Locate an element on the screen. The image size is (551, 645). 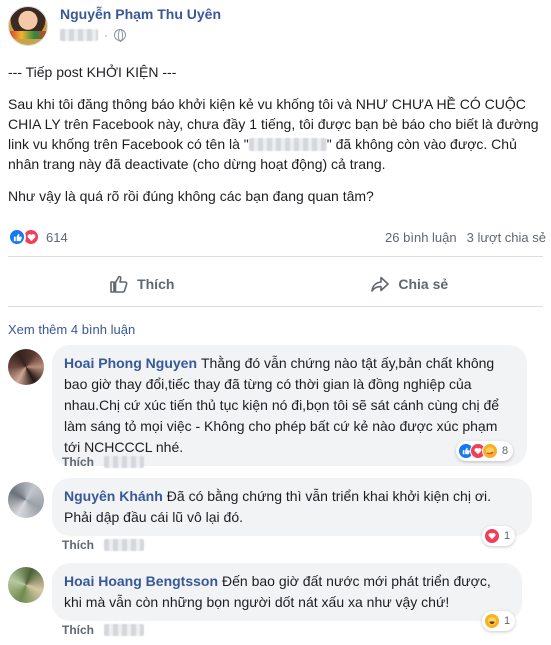
post-actions: Thích Chia sẻ is located at coordinates (275, 284).